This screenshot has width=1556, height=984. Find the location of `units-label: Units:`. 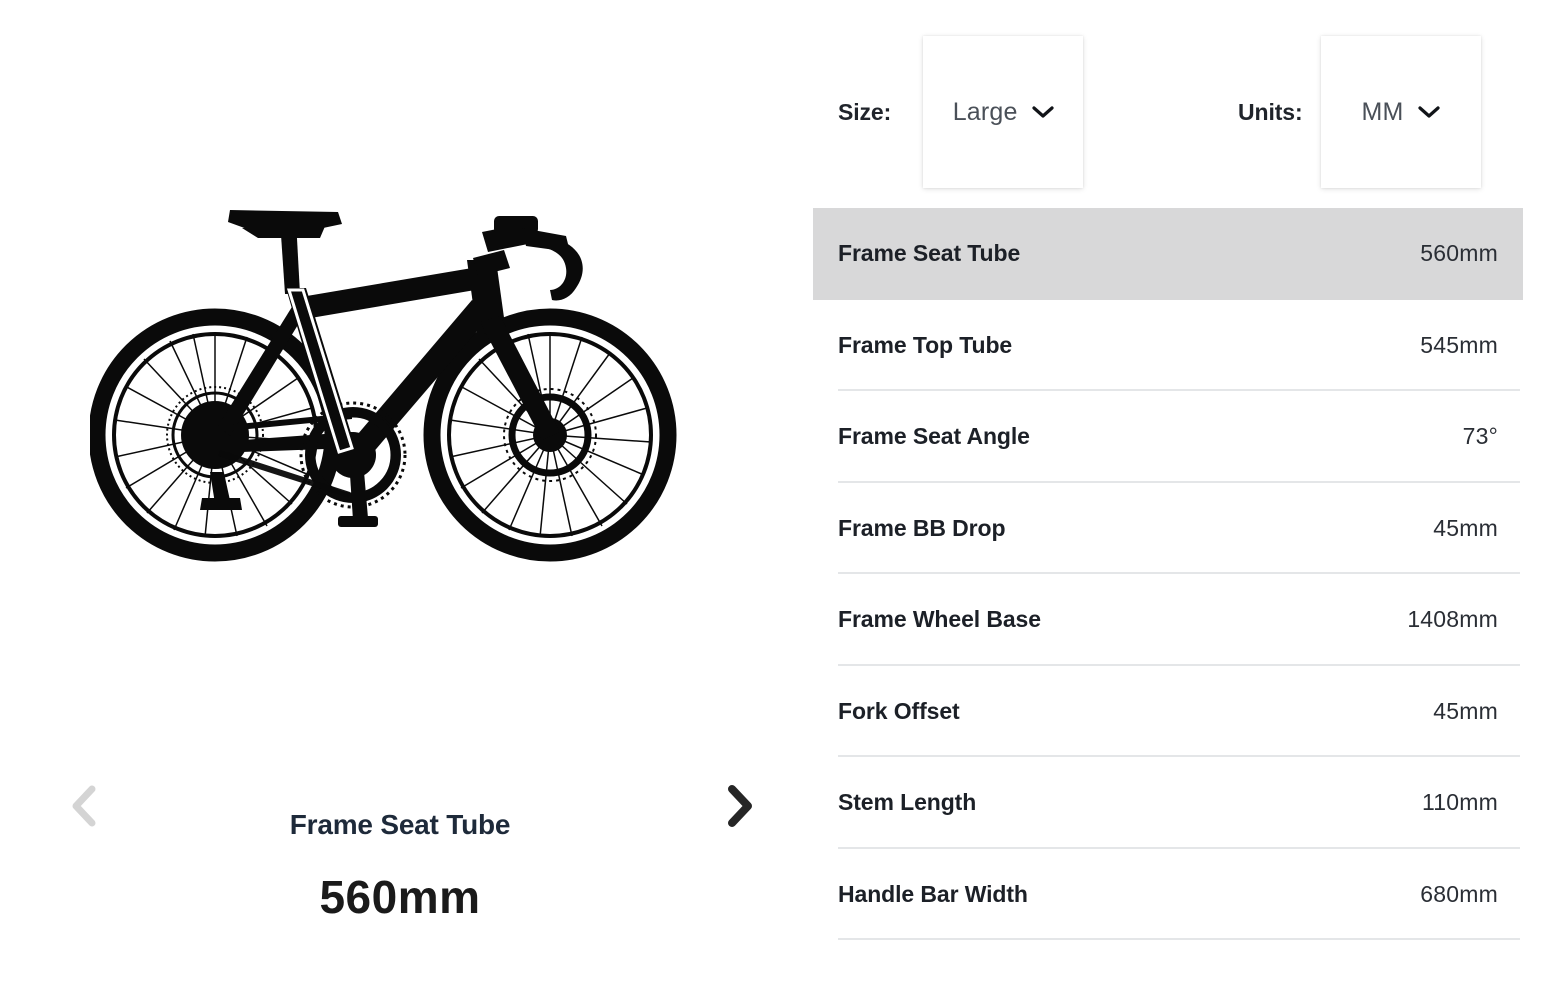

units-label: Units: is located at coordinates (1270, 111).